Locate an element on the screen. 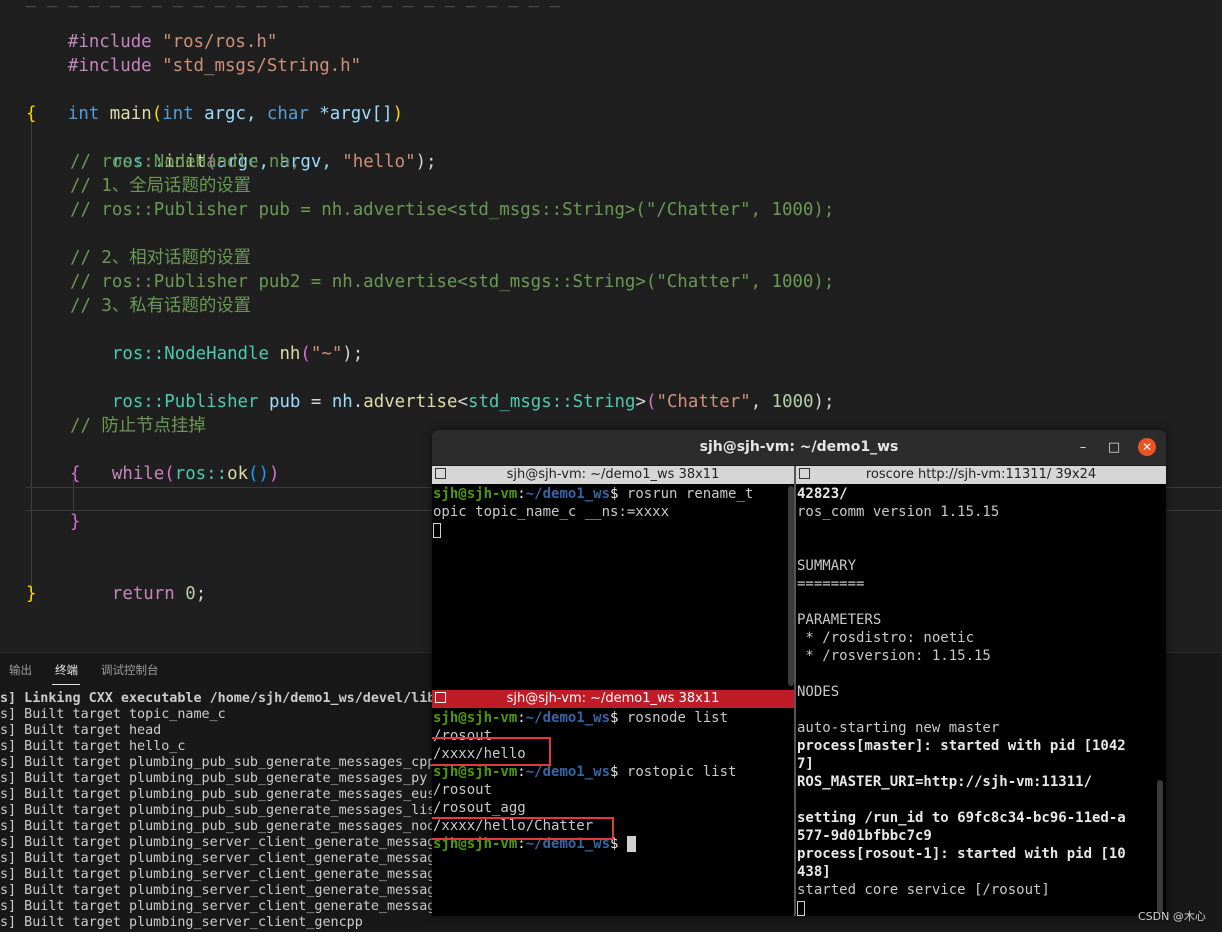 The width and height of the screenshot is (1222, 932). method-name: advertise is located at coordinates (410, 402).